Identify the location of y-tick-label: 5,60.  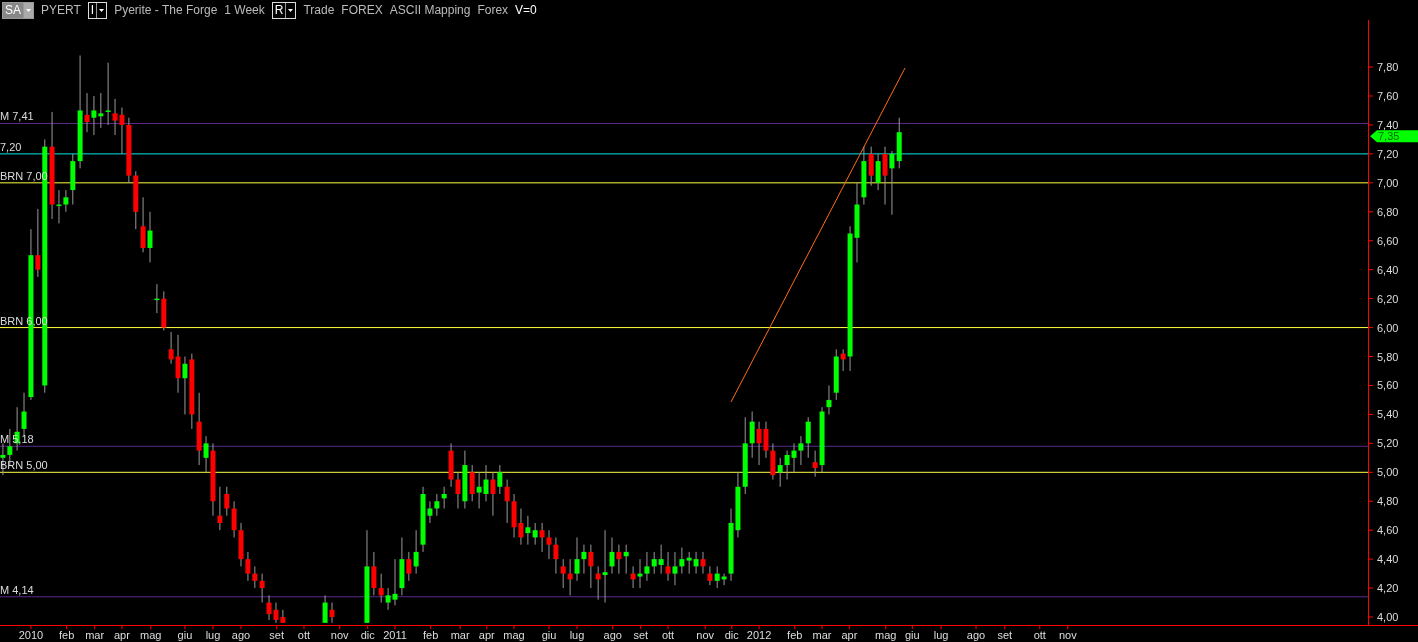
(1388, 385).